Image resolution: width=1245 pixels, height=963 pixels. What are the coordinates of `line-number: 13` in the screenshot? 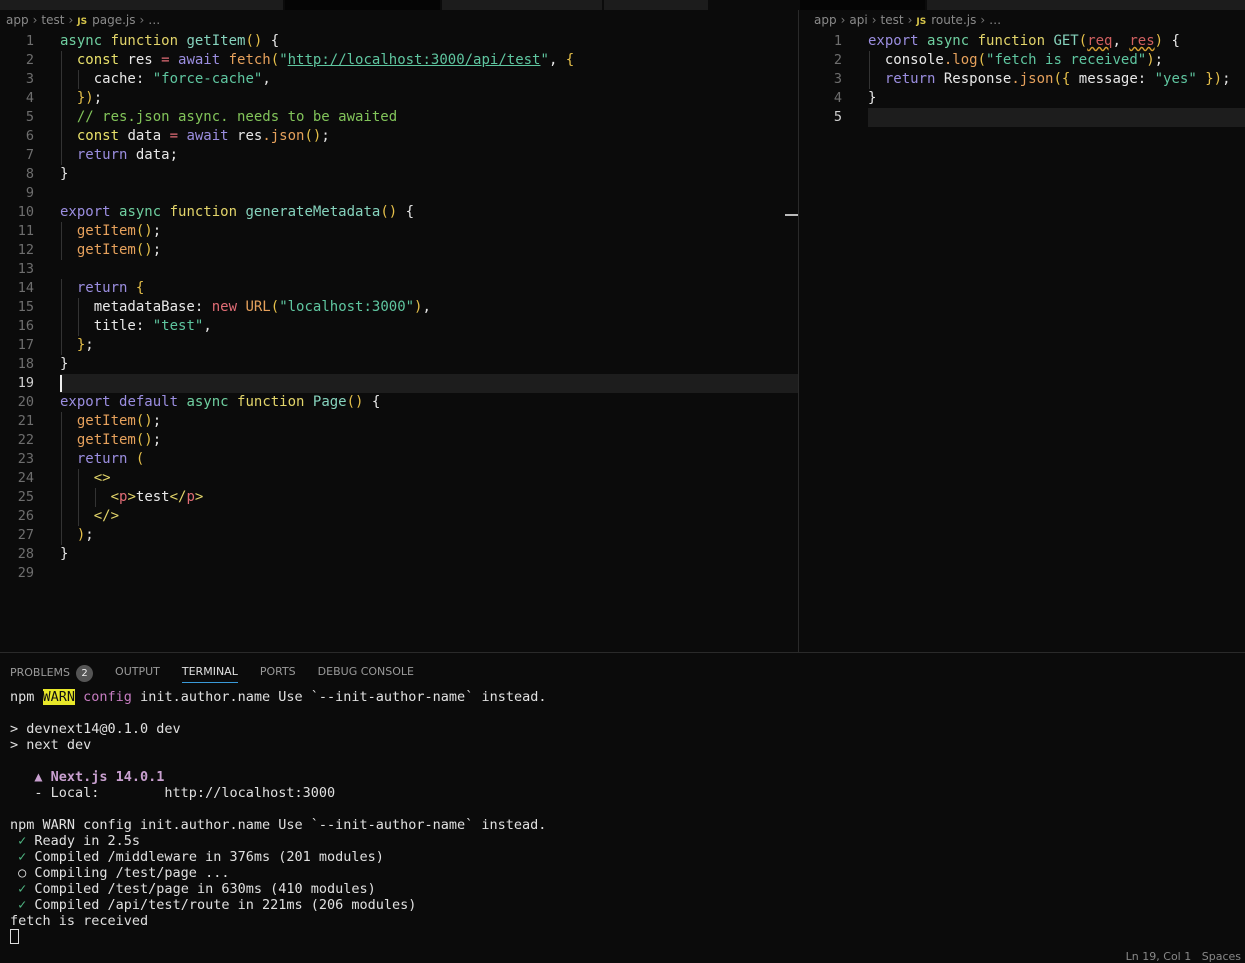 It's located at (25, 269).